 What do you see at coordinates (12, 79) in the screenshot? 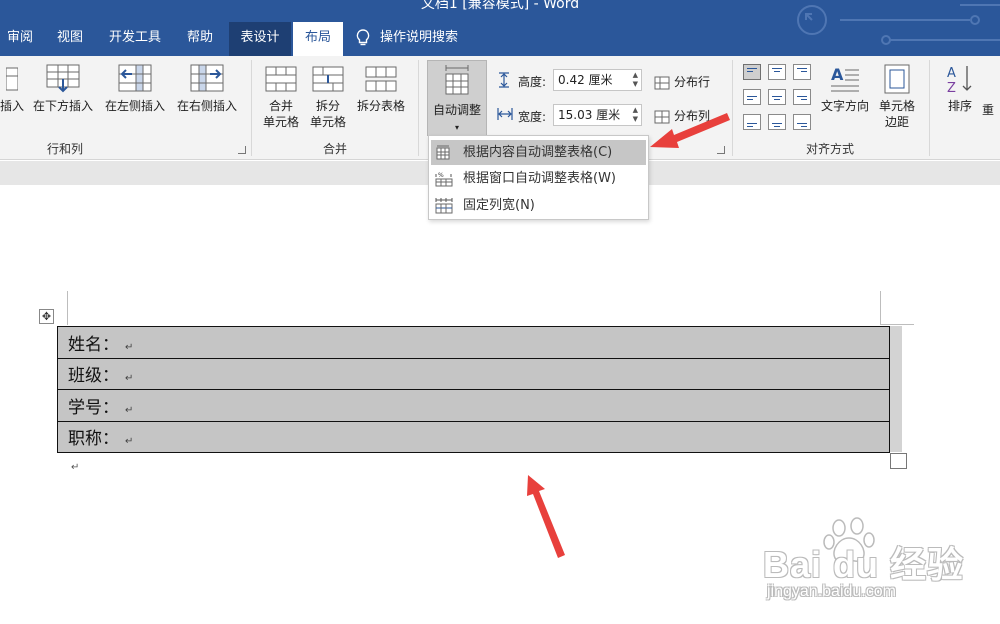
I see `insert-above-icon` at bounding box center [12, 79].